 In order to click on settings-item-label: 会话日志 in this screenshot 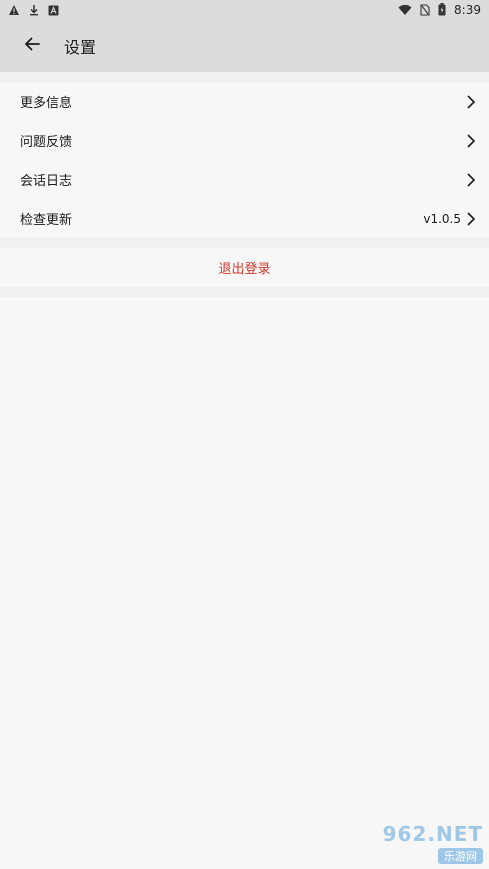, I will do `click(46, 181)`.